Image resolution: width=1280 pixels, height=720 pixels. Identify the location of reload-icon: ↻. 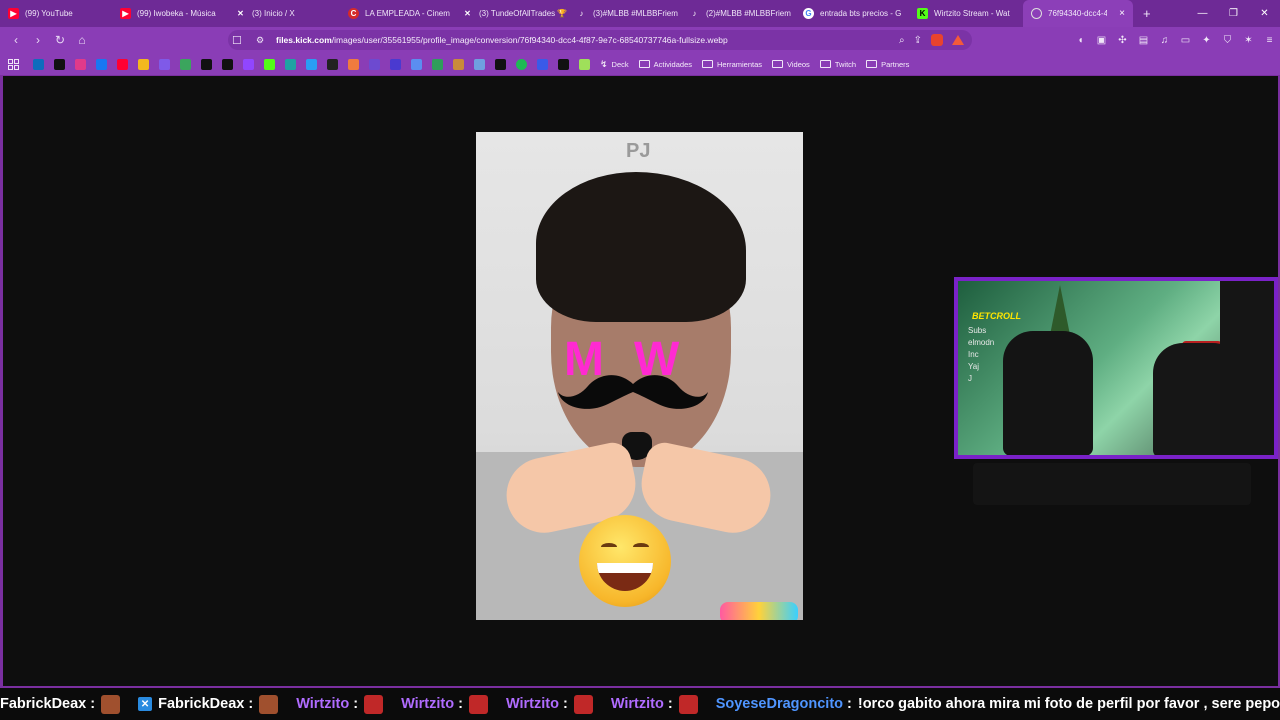
(60, 40).